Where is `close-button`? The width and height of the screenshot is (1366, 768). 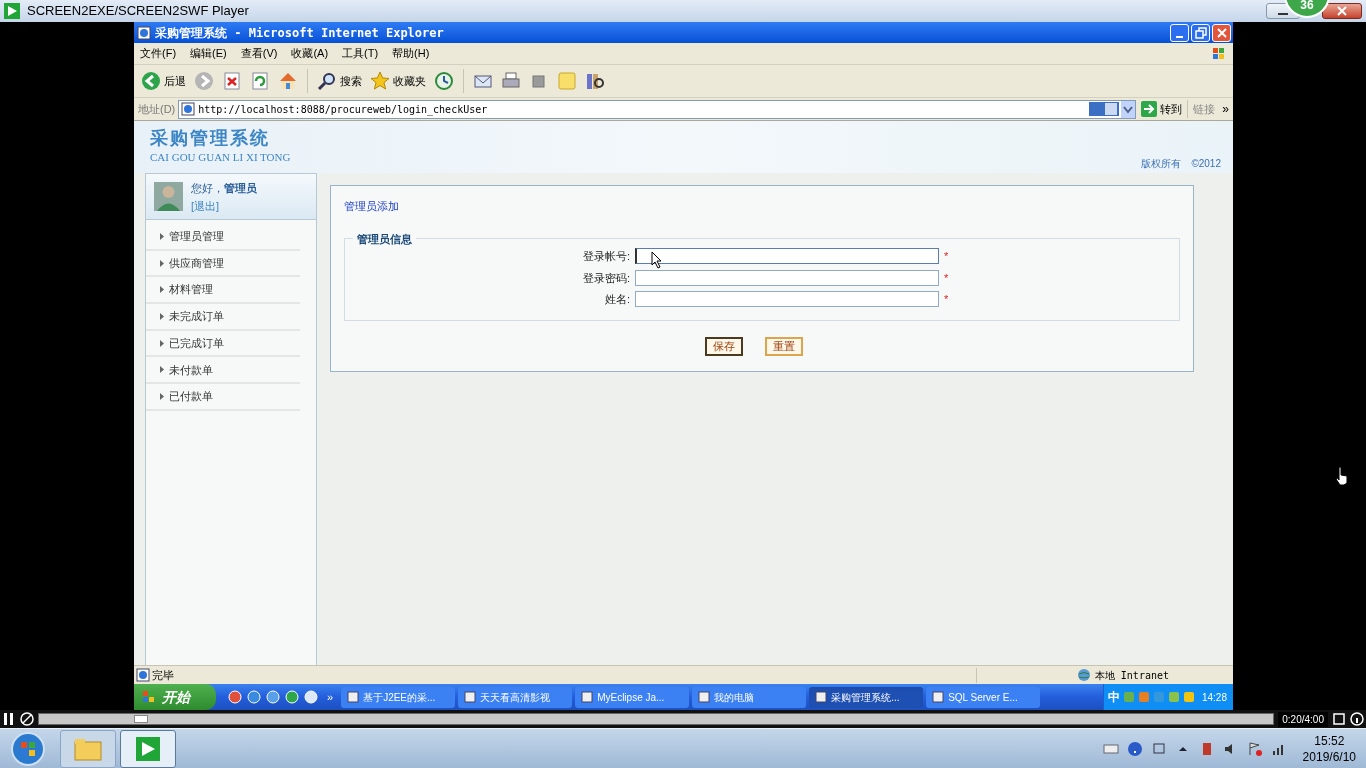 close-button is located at coordinates (1342, 11).